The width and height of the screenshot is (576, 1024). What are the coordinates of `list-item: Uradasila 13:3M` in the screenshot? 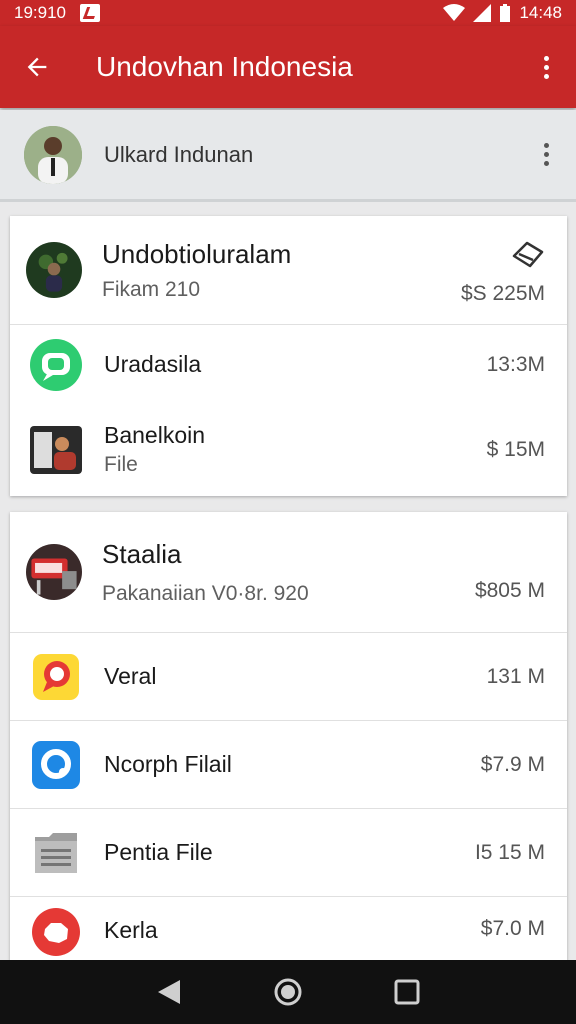 It's located at (288, 364).